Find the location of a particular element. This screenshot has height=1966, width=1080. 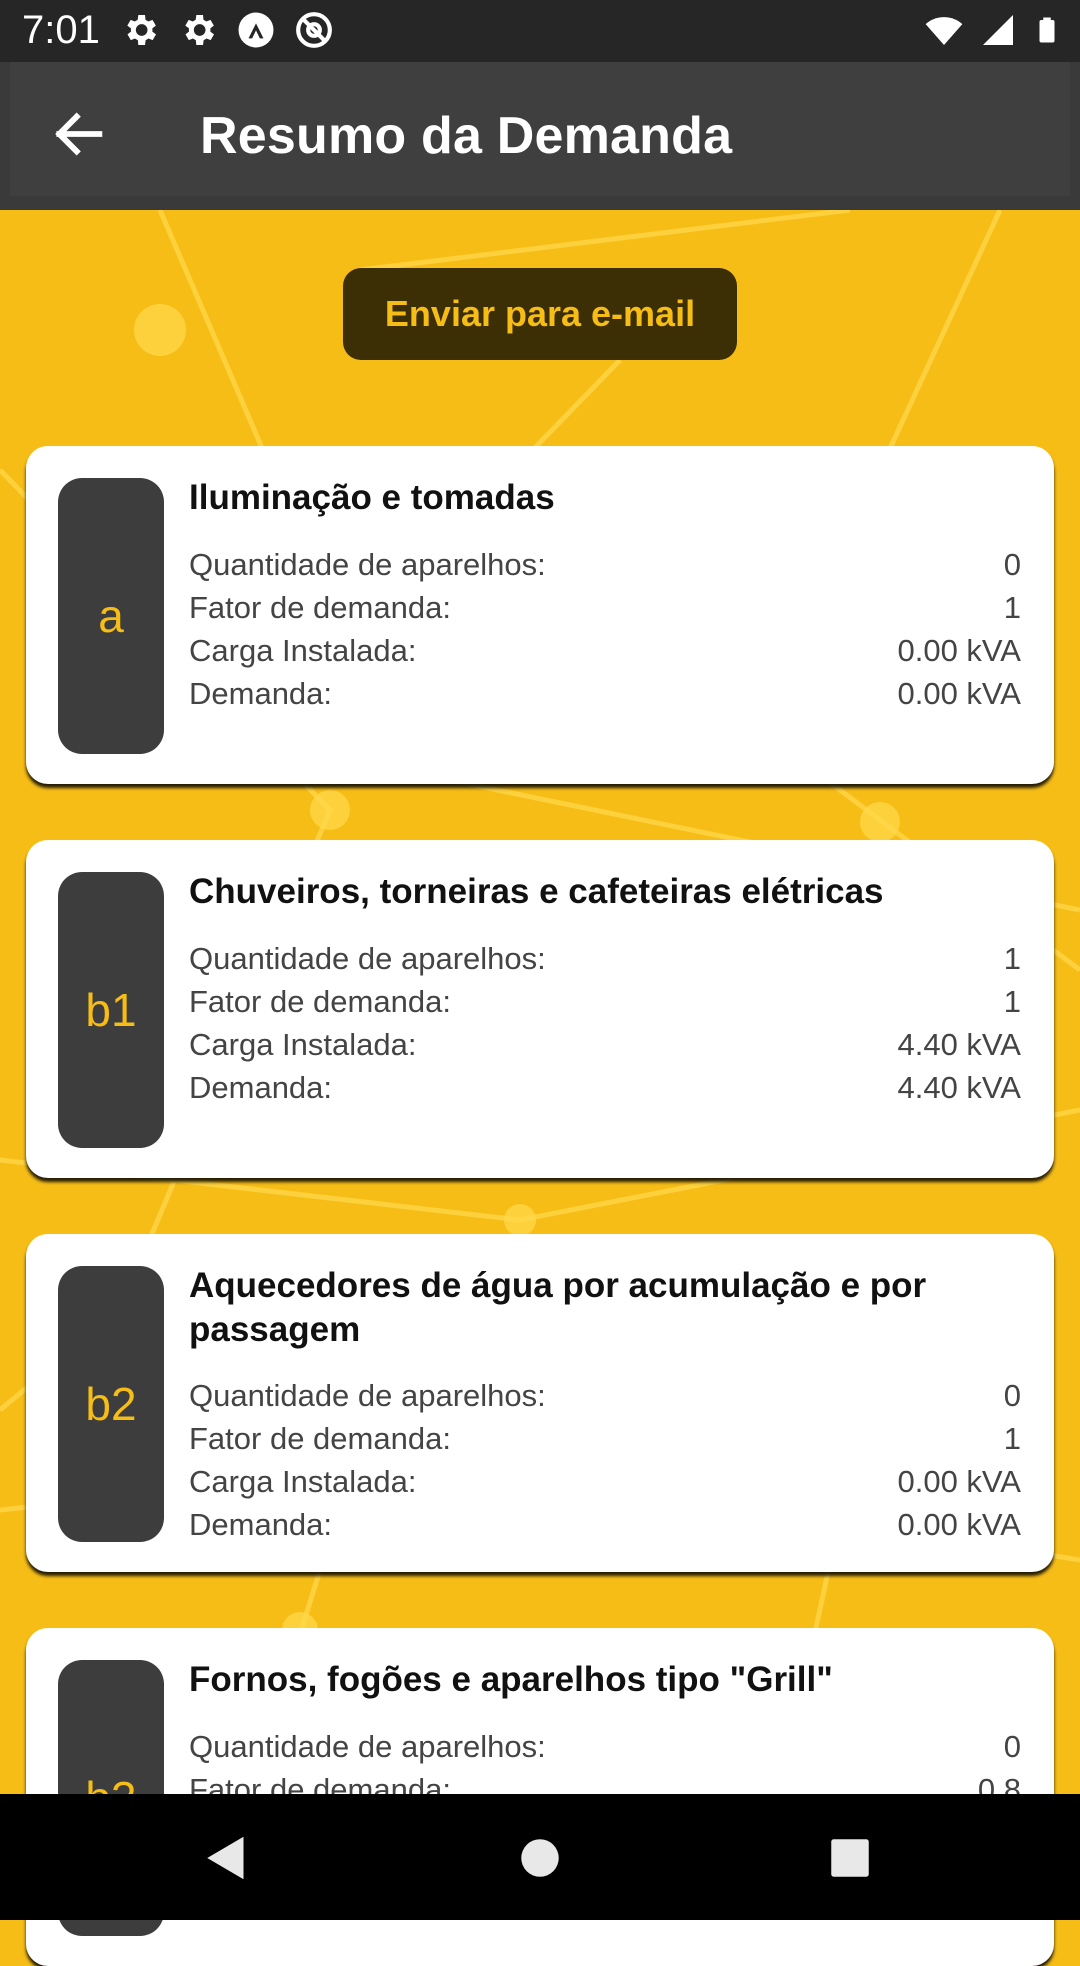

app-bar: Resumo da Demanda is located at coordinates (540, 136).